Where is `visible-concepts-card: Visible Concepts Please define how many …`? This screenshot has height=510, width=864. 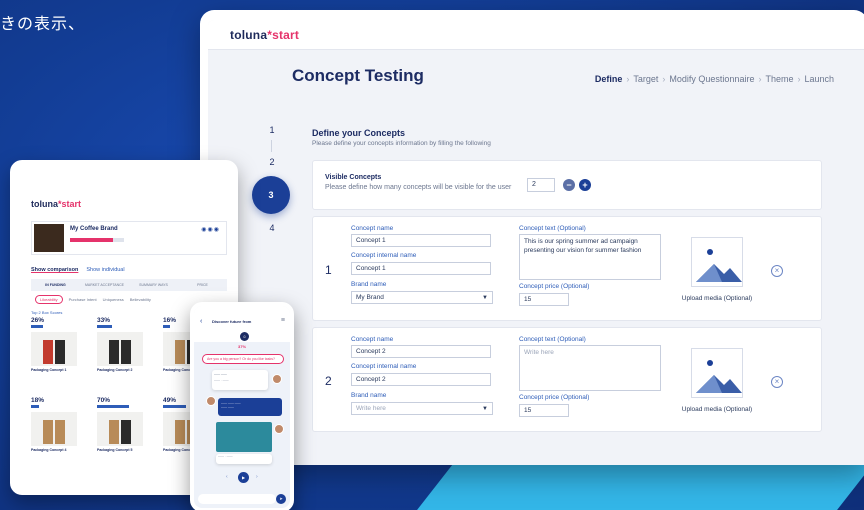 visible-concepts-card: Visible Concepts Please define how many … is located at coordinates (567, 185).